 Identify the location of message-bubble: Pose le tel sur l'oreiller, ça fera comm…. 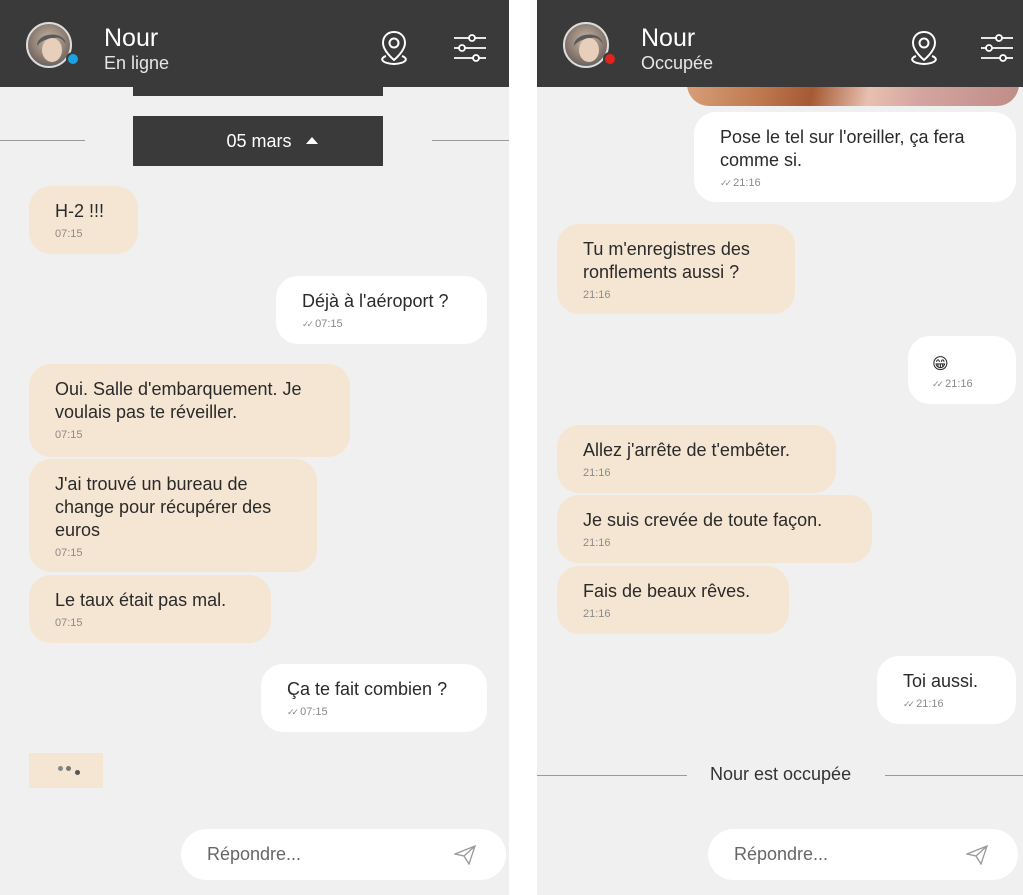
(855, 157).